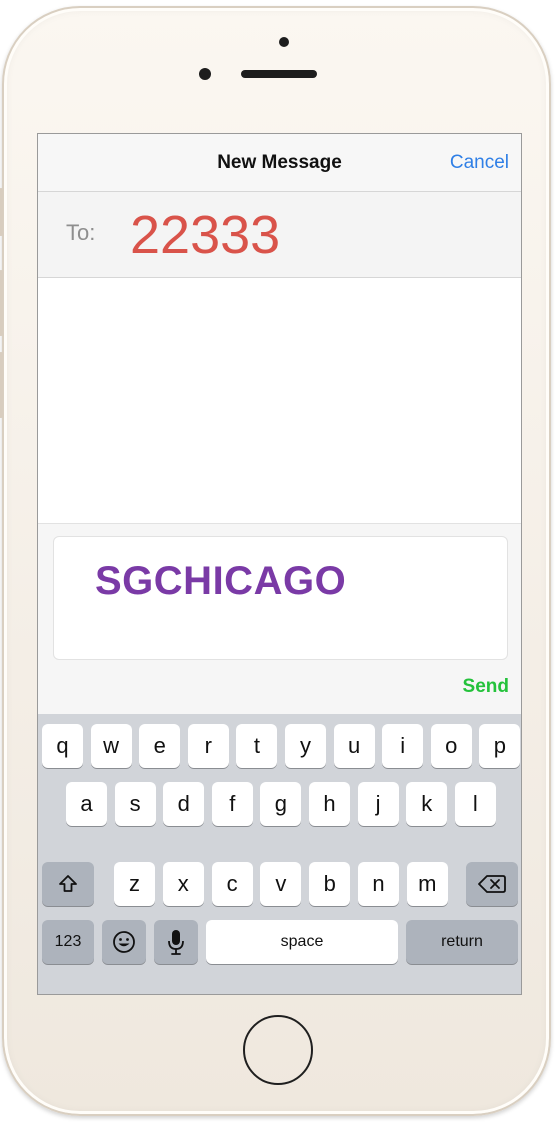 The image size is (555, 1124). Describe the element at coordinates (221, 581) in the screenshot. I see `message-text: SGCHICAGO` at that location.